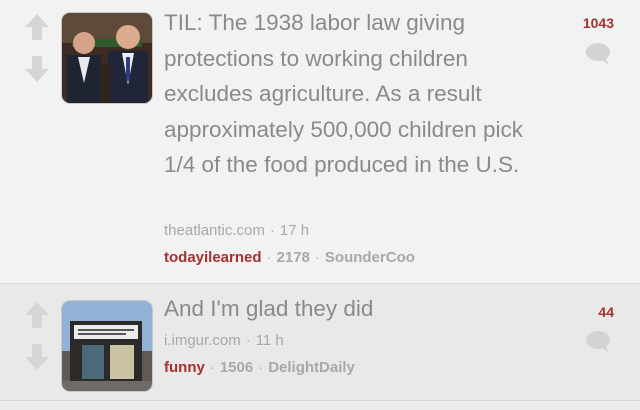 Image resolution: width=640 pixels, height=410 pixels. I want to click on post-score: 1043, so click(598, 23).